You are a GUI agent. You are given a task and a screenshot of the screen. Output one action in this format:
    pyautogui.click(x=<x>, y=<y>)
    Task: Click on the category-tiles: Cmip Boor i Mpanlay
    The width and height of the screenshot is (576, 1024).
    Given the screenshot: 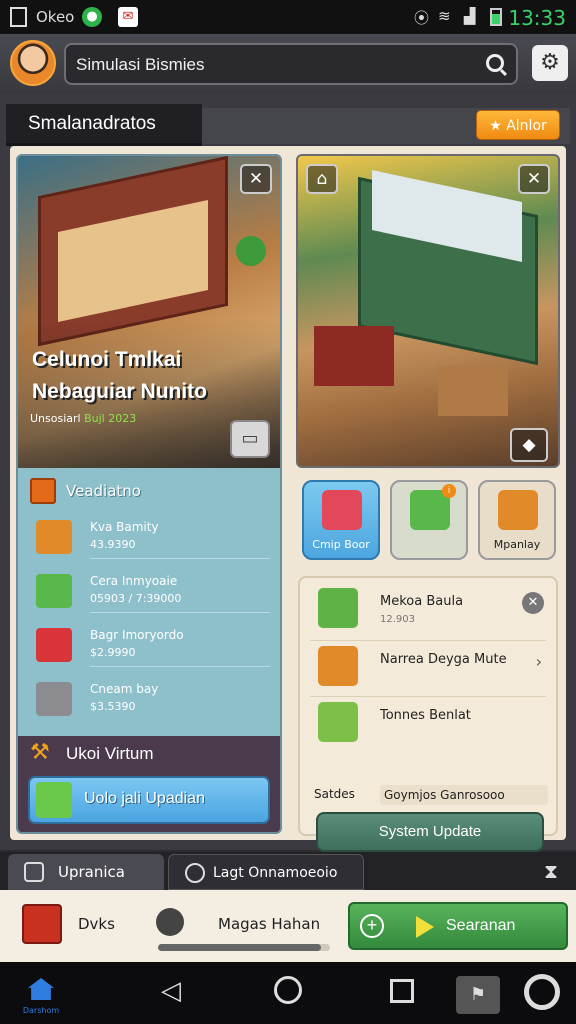 What is the action you would take?
    pyautogui.click(x=430, y=521)
    